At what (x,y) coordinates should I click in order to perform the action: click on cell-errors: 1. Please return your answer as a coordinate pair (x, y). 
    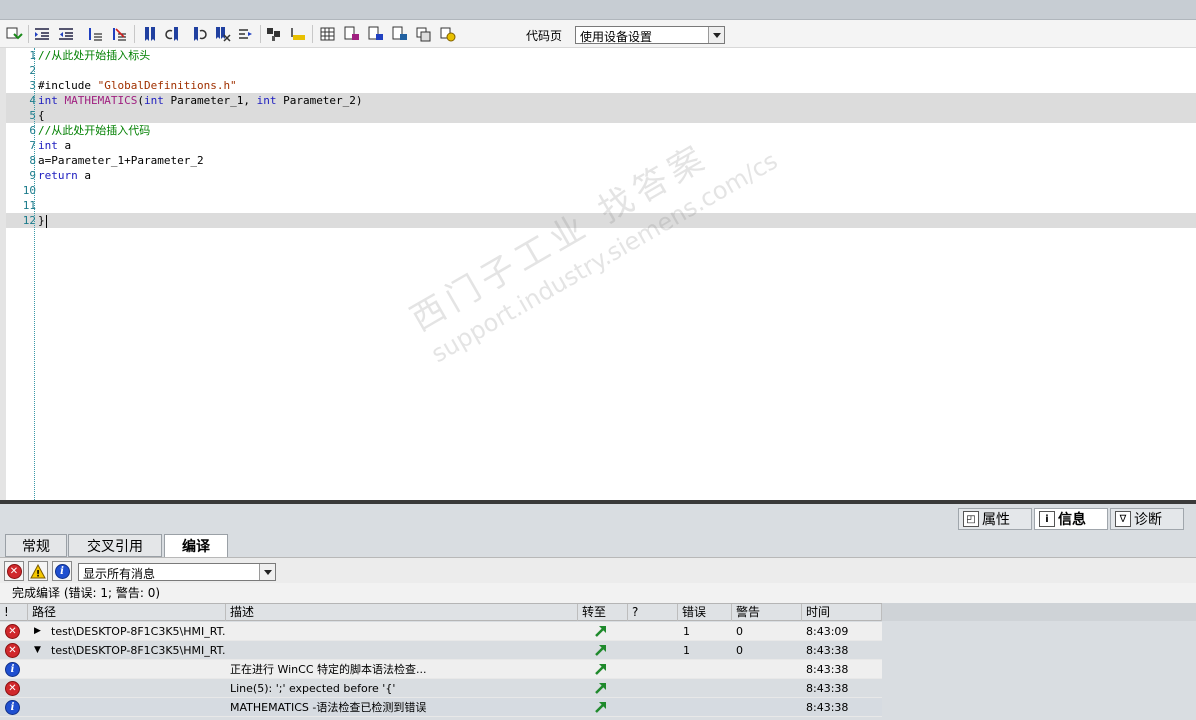
    Looking at the image, I should click on (686, 631).